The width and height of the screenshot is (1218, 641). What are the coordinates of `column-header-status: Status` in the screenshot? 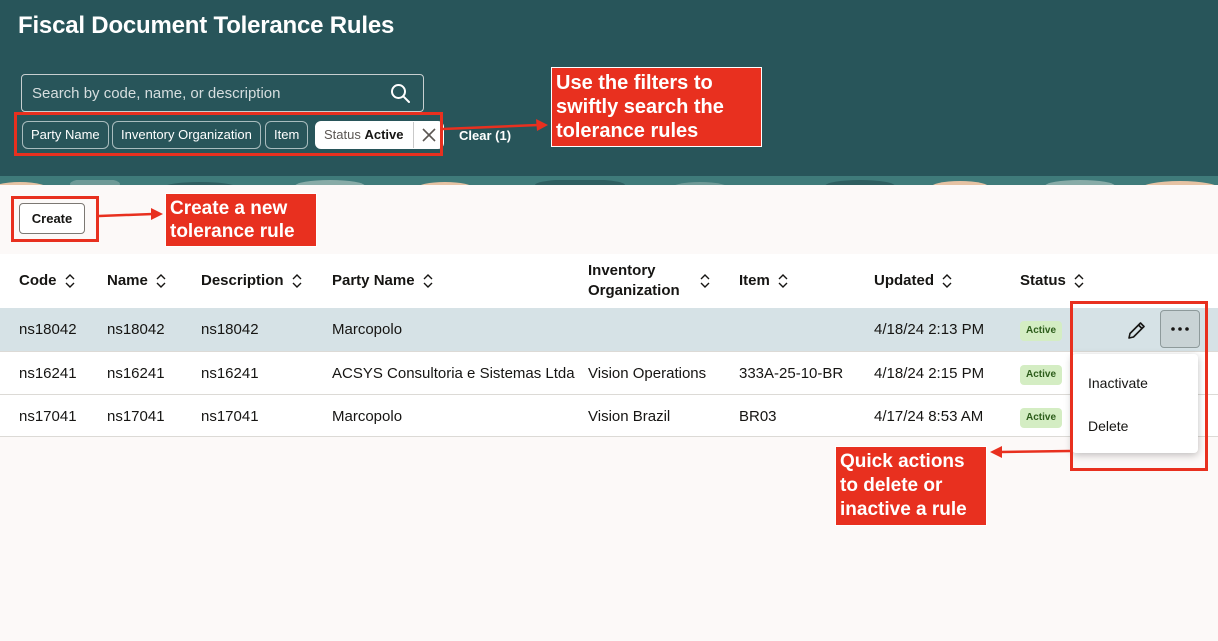 It's located at (1052, 281).